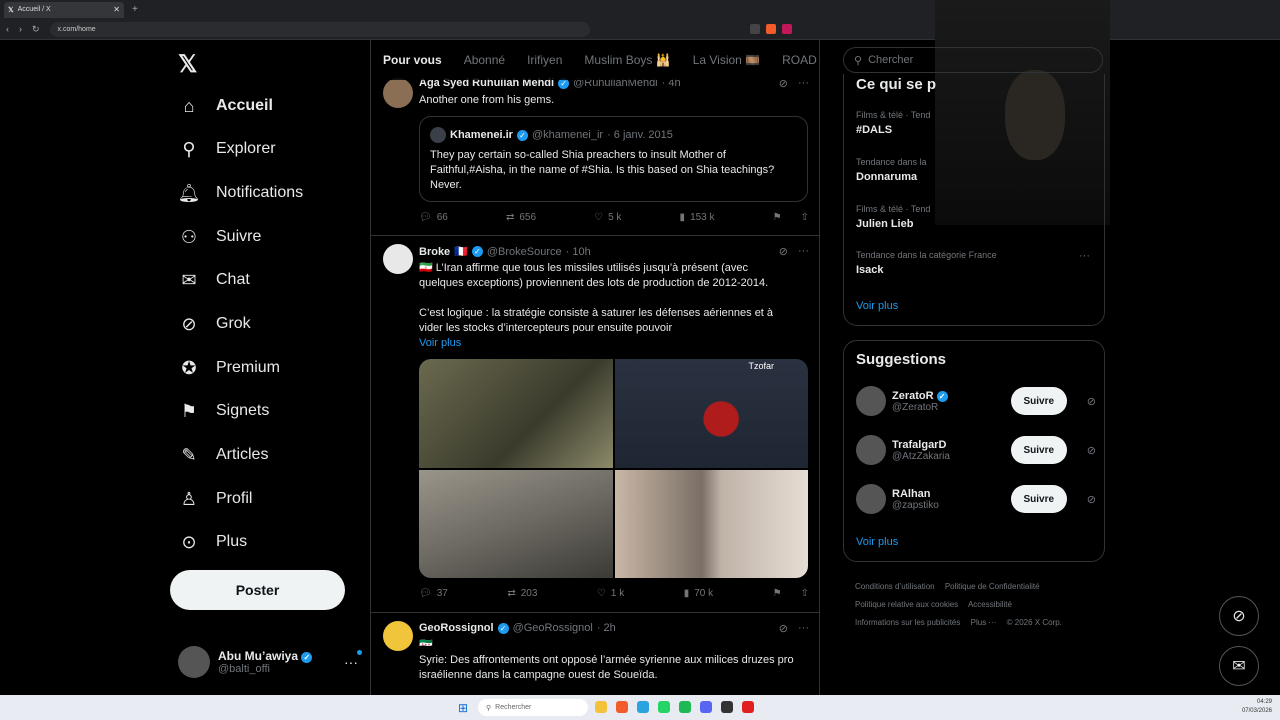  What do you see at coordinates (877, 306) in the screenshot?
I see `trends-show-more: Voir plus` at bounding box center [877, 306].